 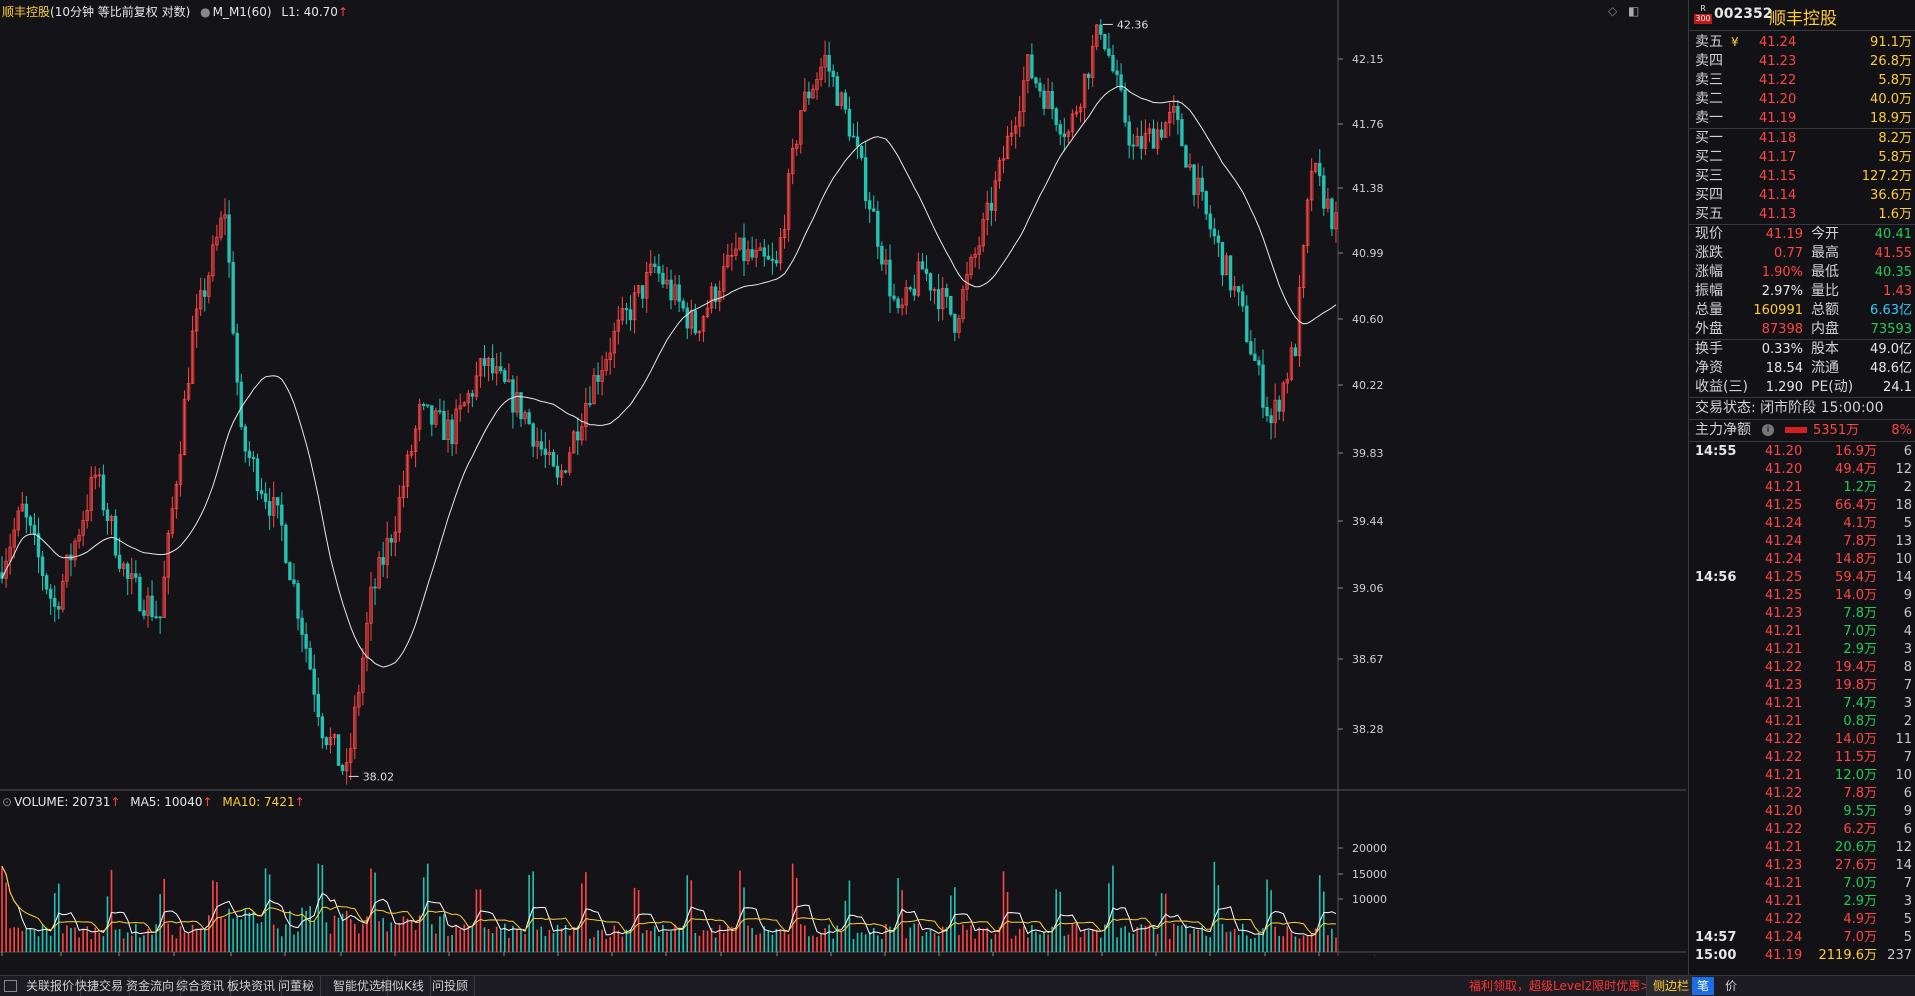 What do you see at coordinates (1802, 99) in the screenshot?
I see `sell-row: 卖二 41.20 40.0万` at bounding box center [1802, 99].